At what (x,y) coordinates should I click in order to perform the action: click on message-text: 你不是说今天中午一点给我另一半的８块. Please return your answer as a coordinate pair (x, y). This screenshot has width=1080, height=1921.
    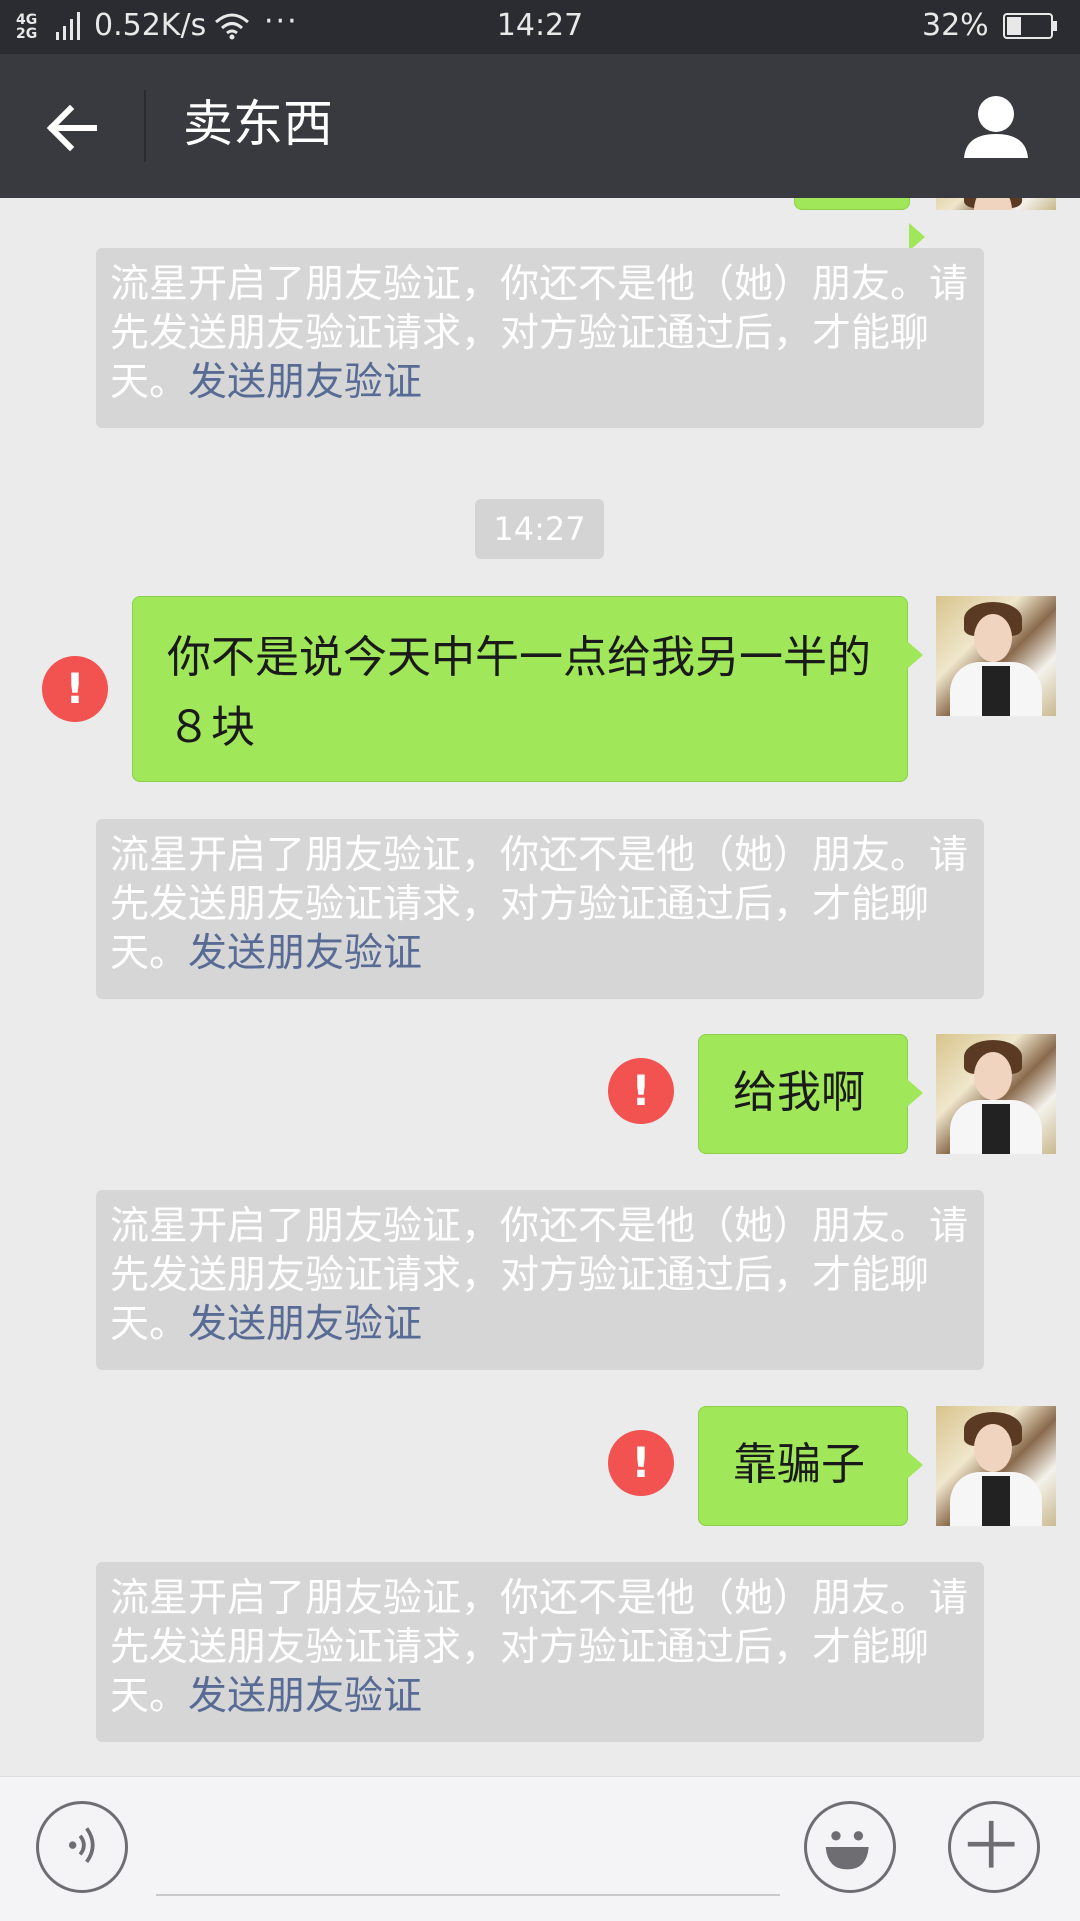
    Looking at the image, I should click on (519, 692).